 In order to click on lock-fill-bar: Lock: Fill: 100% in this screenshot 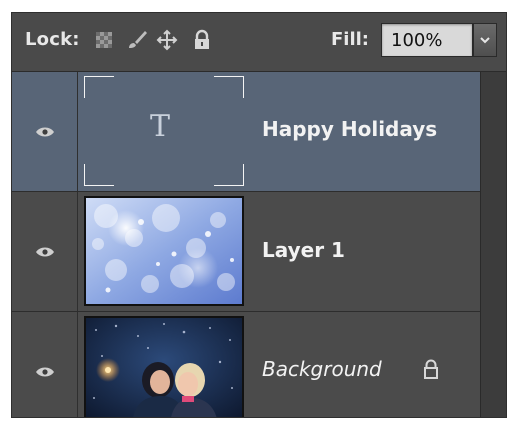, I will do `click(259, 42)`.